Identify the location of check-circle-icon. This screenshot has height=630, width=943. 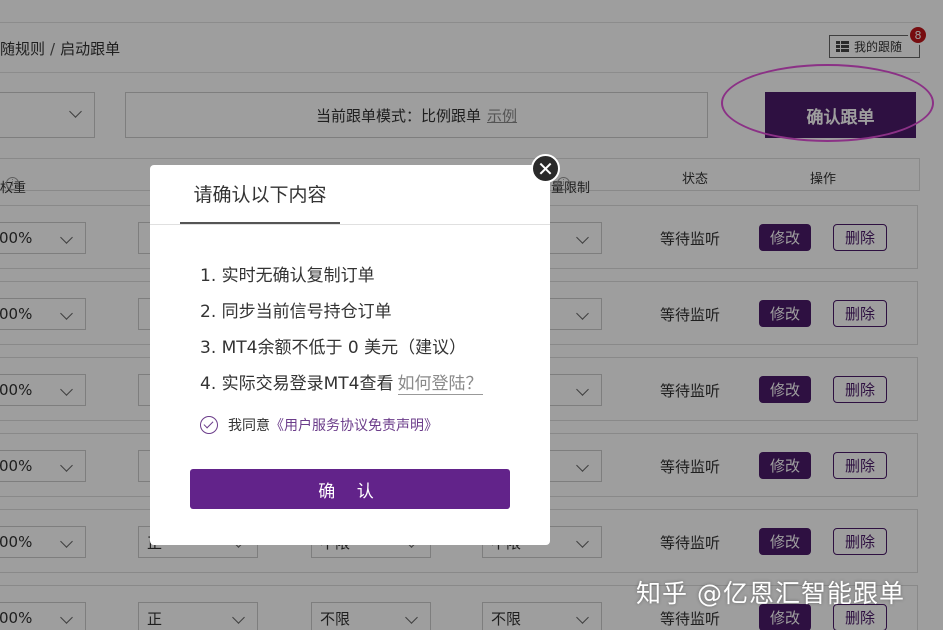
(209, 425).